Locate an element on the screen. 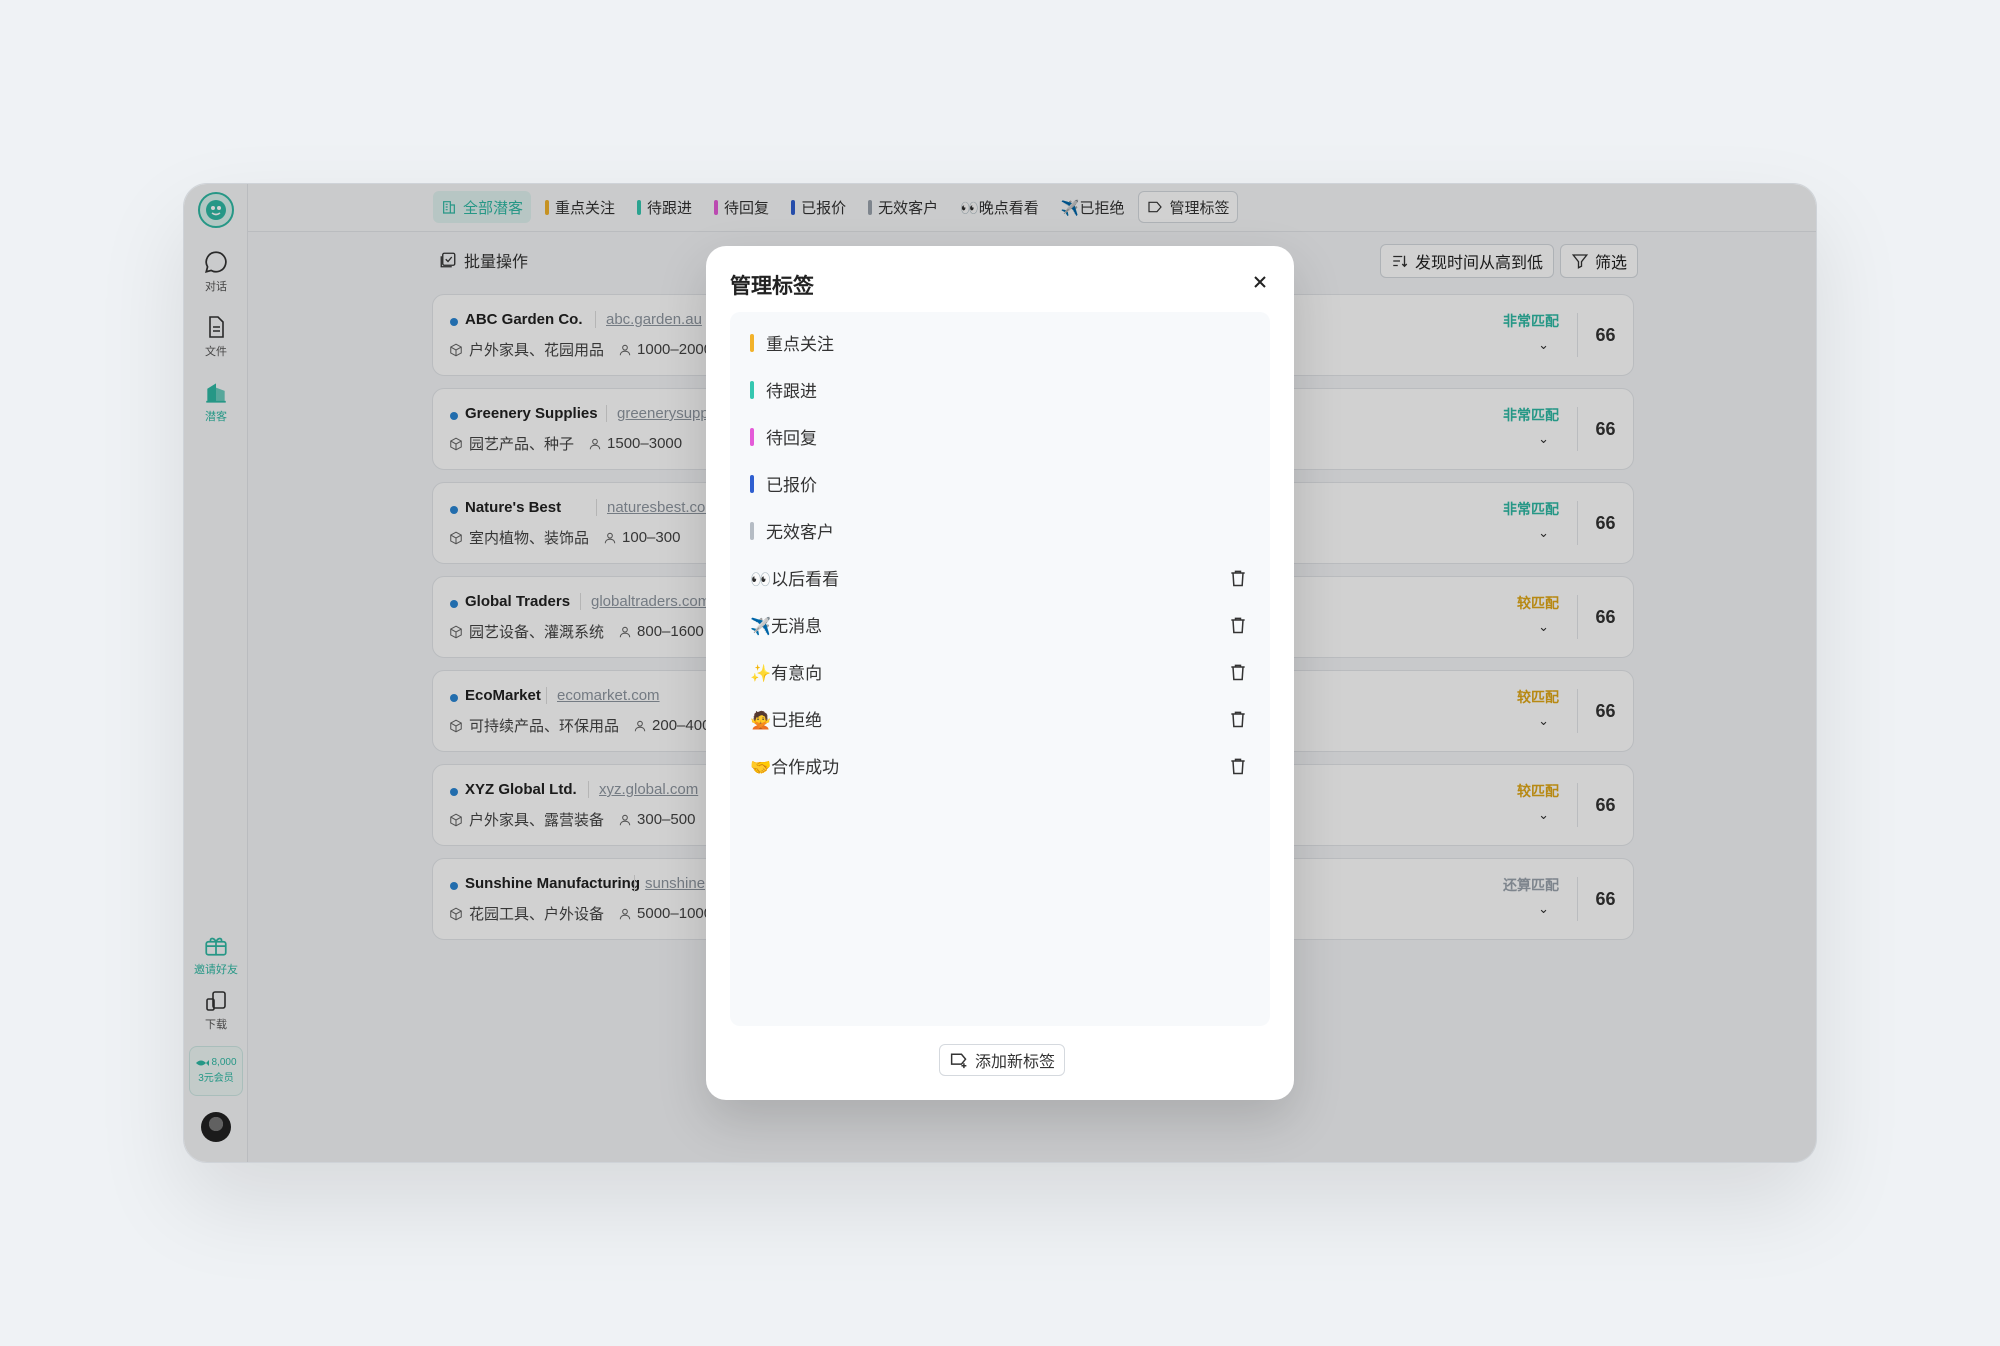 Image resolution: width=2000 pixels, height=1346 pixels. tag-row: ✨有意向 is located at coordinates (1000, 671).